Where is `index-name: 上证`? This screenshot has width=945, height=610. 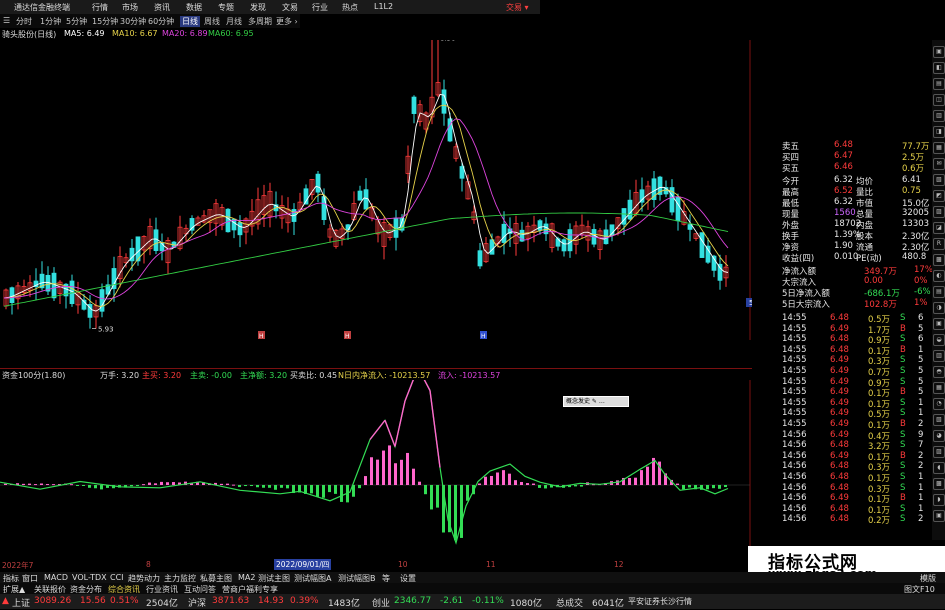 index-name: 上证 is located at coordinates (21, 602).